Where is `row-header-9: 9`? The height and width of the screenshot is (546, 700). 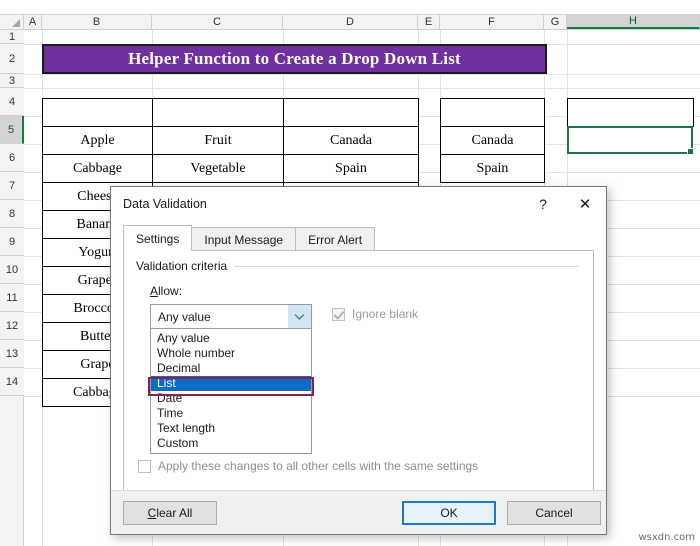
row-header-9: 9 is located at coordinates (12, 242).